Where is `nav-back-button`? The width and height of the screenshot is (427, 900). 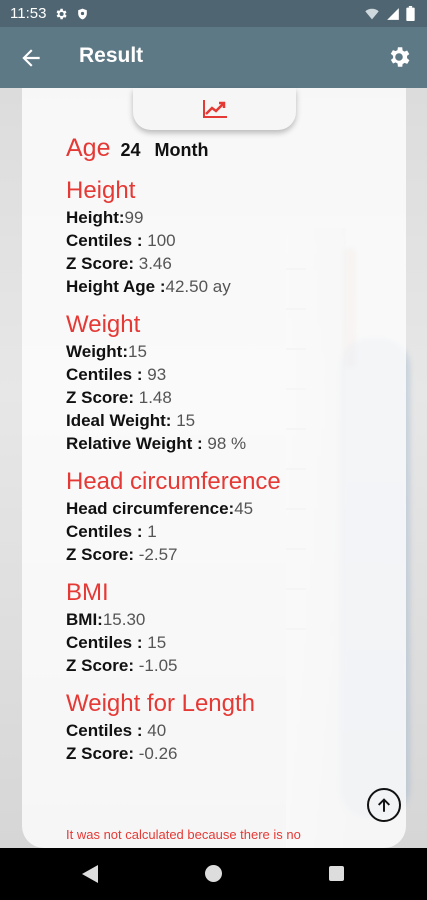
nav-back-button is located at coordinates (90, 876).